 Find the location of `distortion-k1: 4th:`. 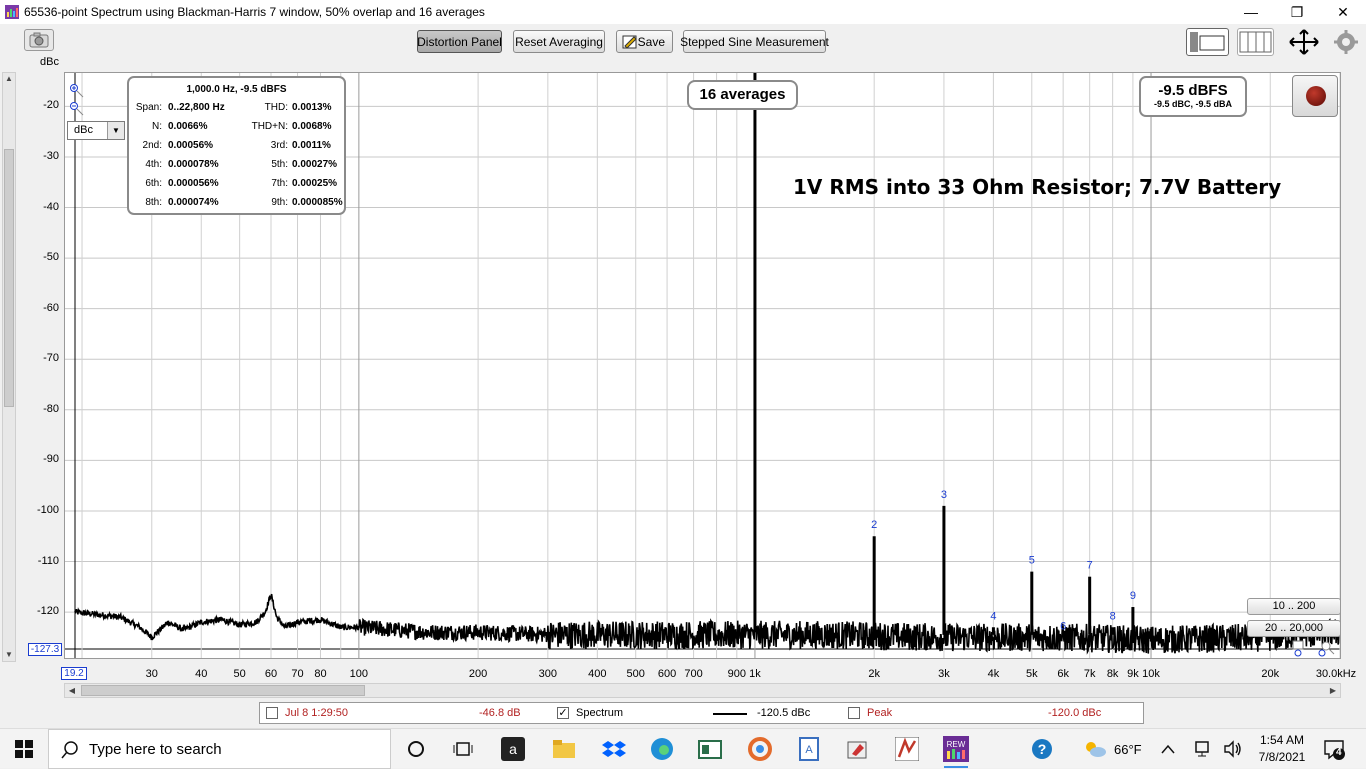

distortion-k1: 4th: is located at coordinates (153, 164).